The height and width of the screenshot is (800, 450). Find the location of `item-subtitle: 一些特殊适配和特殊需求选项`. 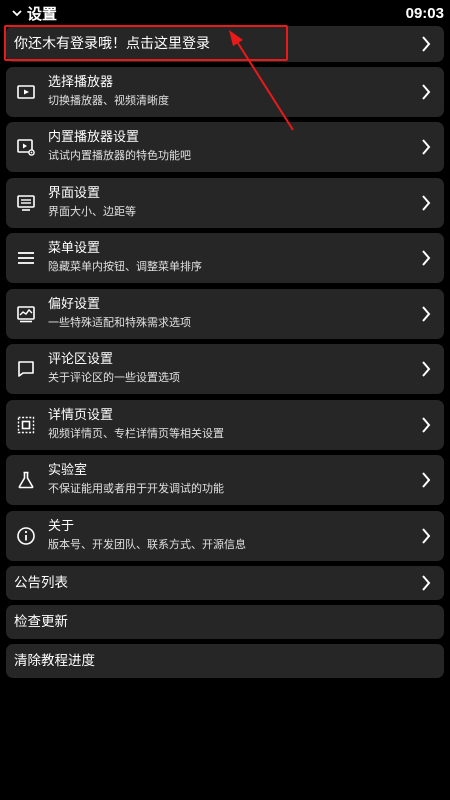

item-subtitle: 一些特殊适配和特殊需求选项 is located at coordinates (119, 322).